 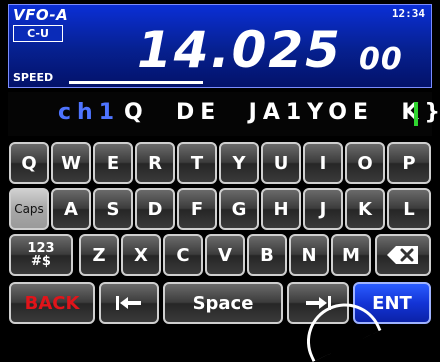 What do you see at coordinates (351, 255) in the screenshot?
I see `key-m: M` at bounding box center [351, 255].